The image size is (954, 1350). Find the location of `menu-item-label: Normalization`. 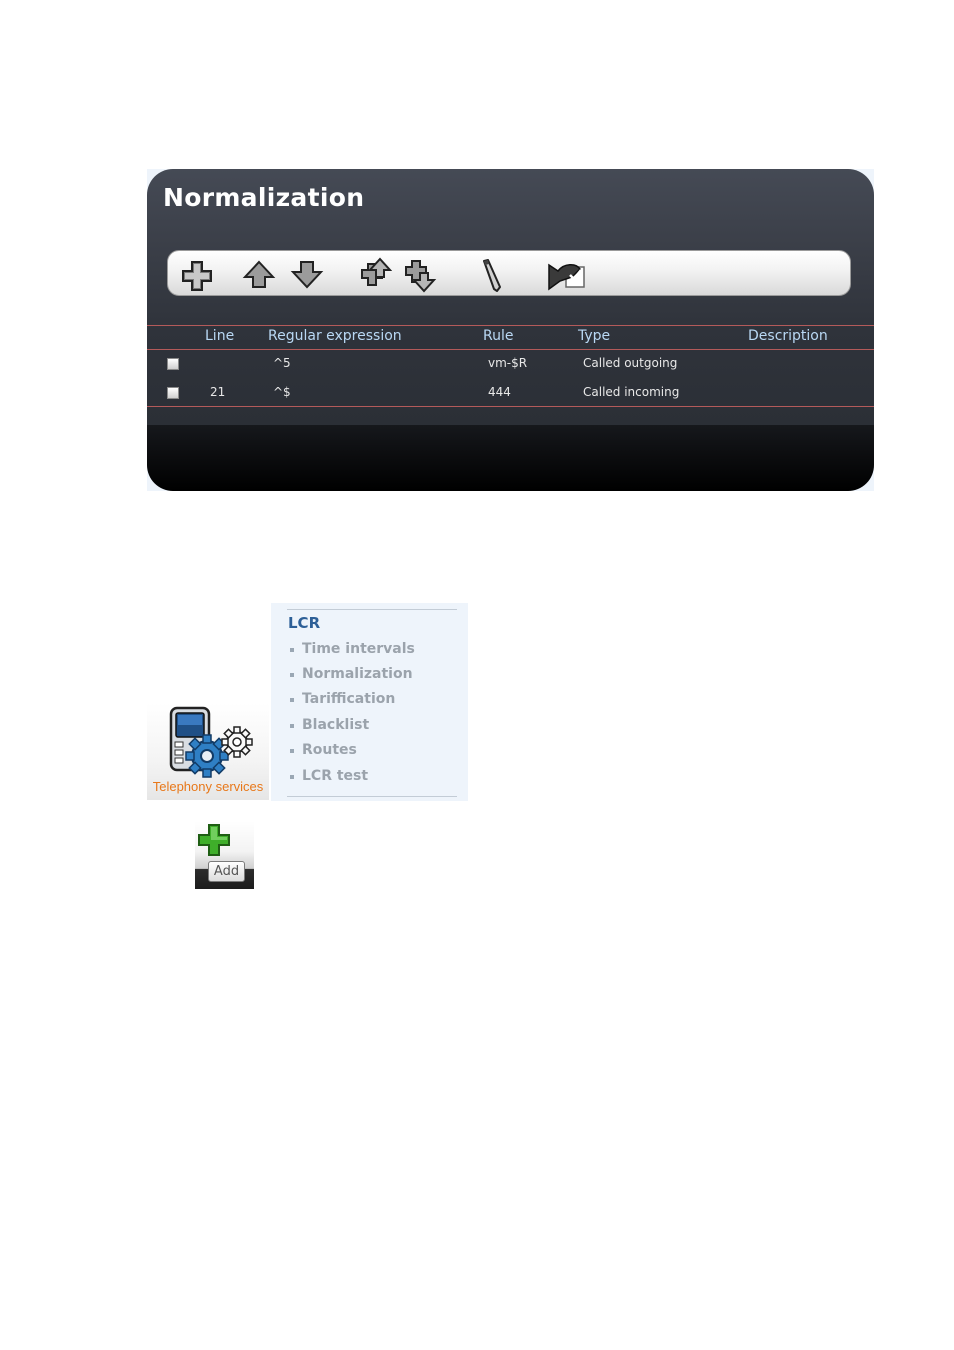

menu-item-label: Normalization is located at coordinates (357, 674).